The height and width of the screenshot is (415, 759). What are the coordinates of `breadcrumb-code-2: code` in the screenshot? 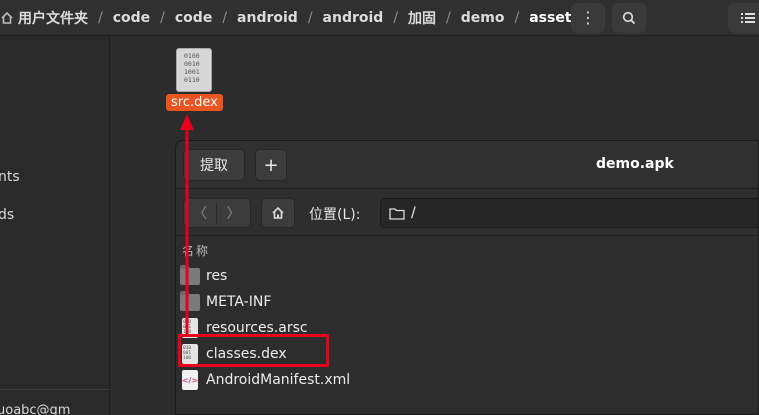 It's located at (193, 18).